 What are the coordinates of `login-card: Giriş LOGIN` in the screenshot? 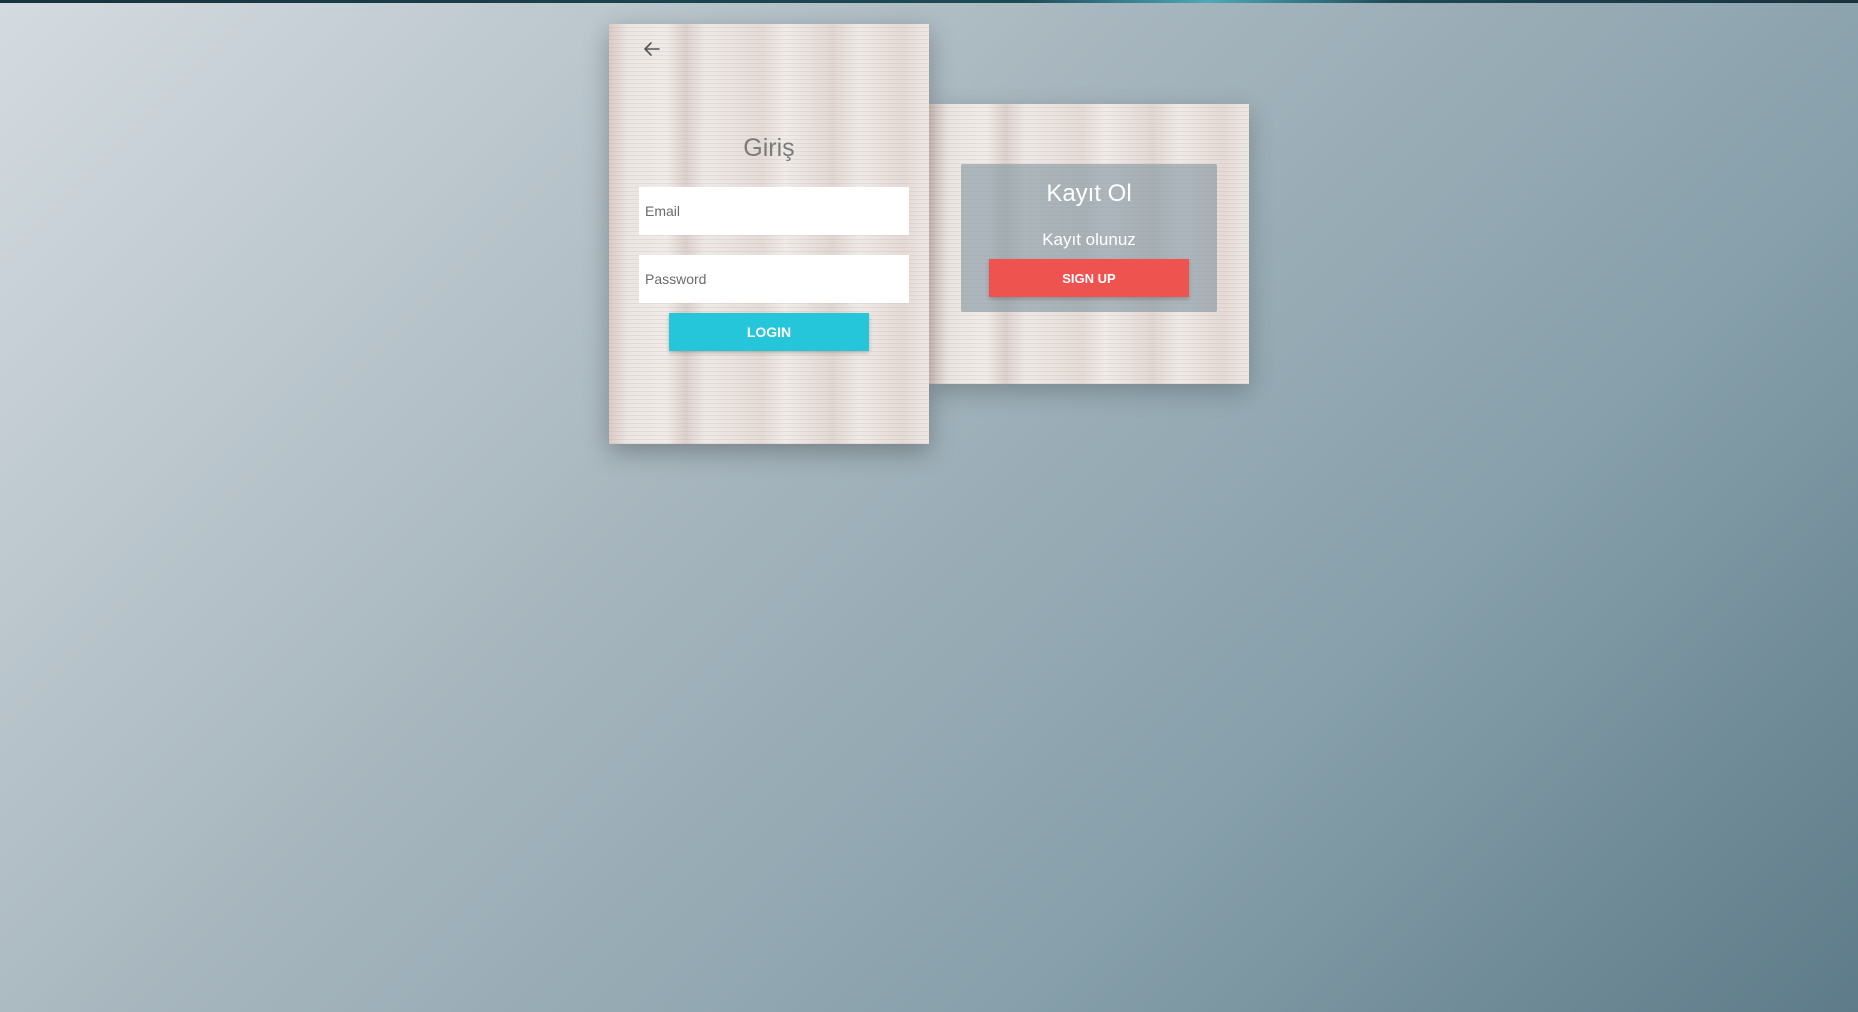 It's located at (769, 234).